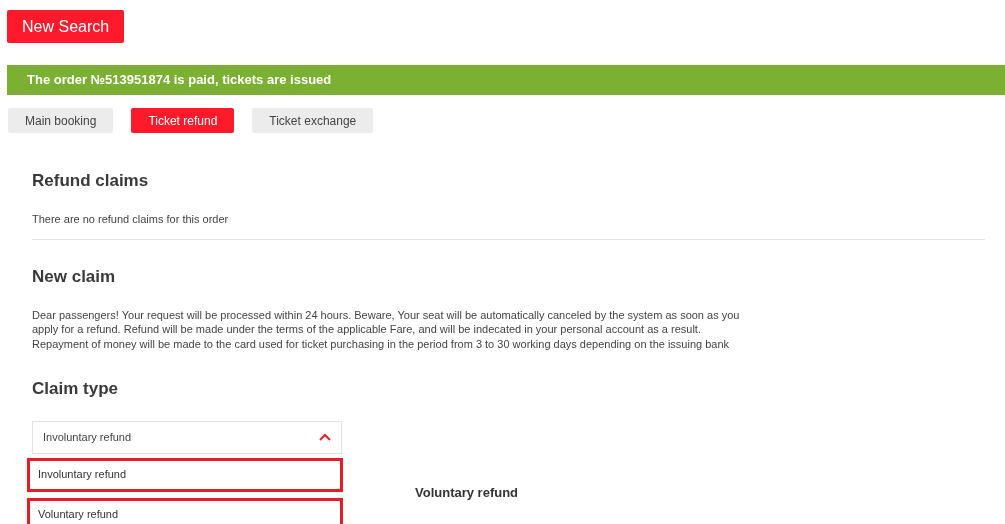 This screenshot has height=524, width=1005. Describe the element at coordinates (75, 389) in the screenshot. I see `section-title: Claim type` at that location.